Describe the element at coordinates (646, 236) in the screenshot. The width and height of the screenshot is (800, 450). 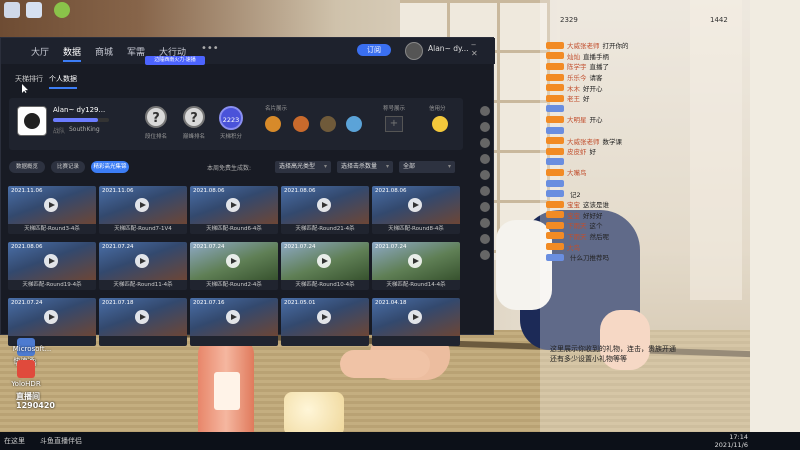
I see `chat-message: 下雨天 然后呢` at that location.